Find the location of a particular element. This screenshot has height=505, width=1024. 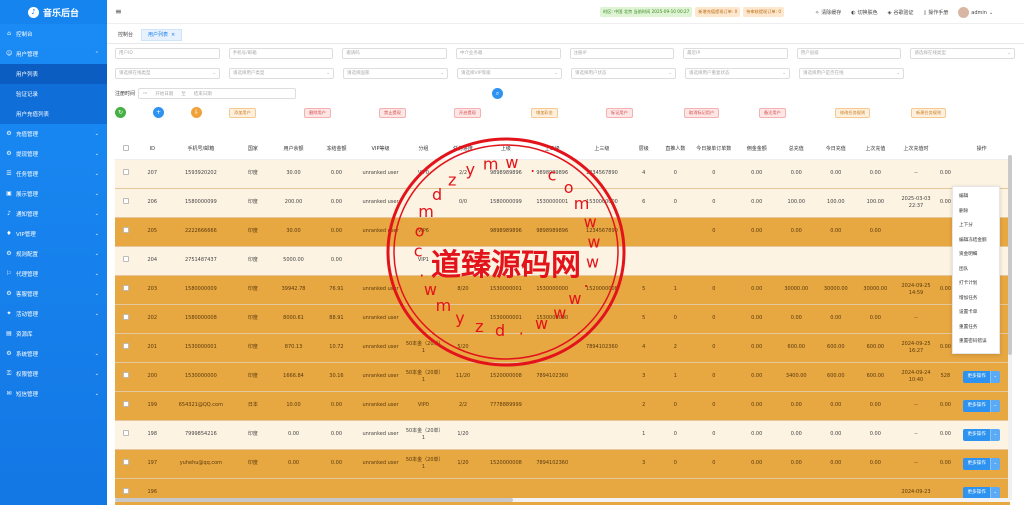

menu-toggle-icon: ≡ is located at coordinates (118, 11).